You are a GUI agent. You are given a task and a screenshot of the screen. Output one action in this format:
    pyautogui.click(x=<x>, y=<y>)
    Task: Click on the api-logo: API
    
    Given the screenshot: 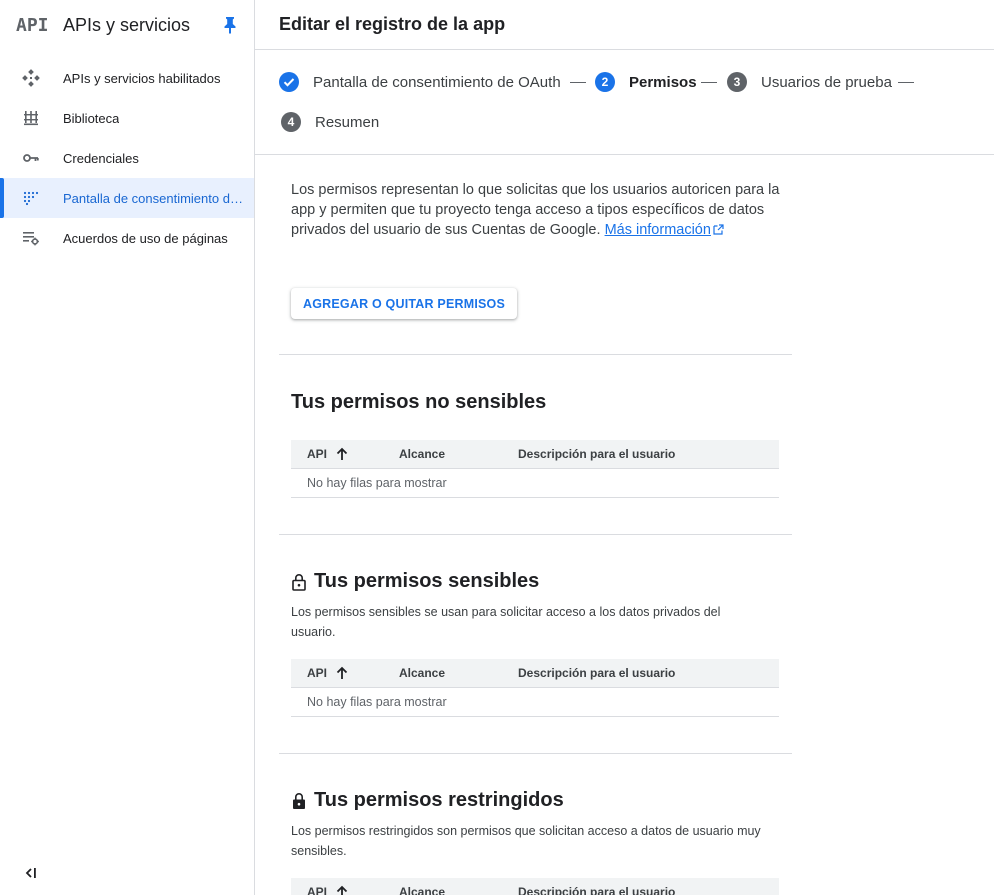 What is the action you would take?
    pyautogui.click(x=32, y=25)
    